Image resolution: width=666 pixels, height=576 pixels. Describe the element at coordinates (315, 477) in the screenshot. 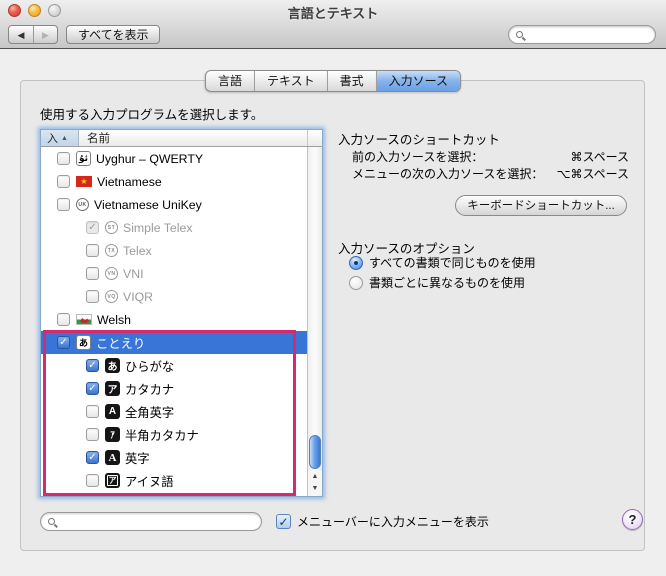

I see `scroll-up-button: ▲` at that location.